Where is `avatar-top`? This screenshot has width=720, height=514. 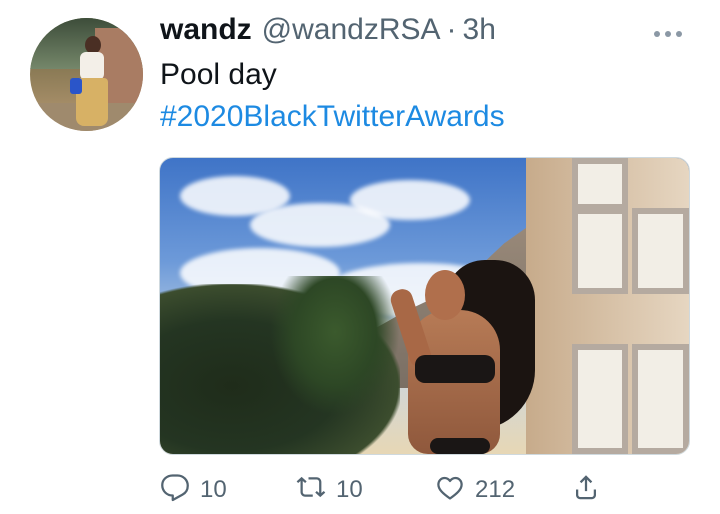
avatar-top is located at coordinates (92, 66).